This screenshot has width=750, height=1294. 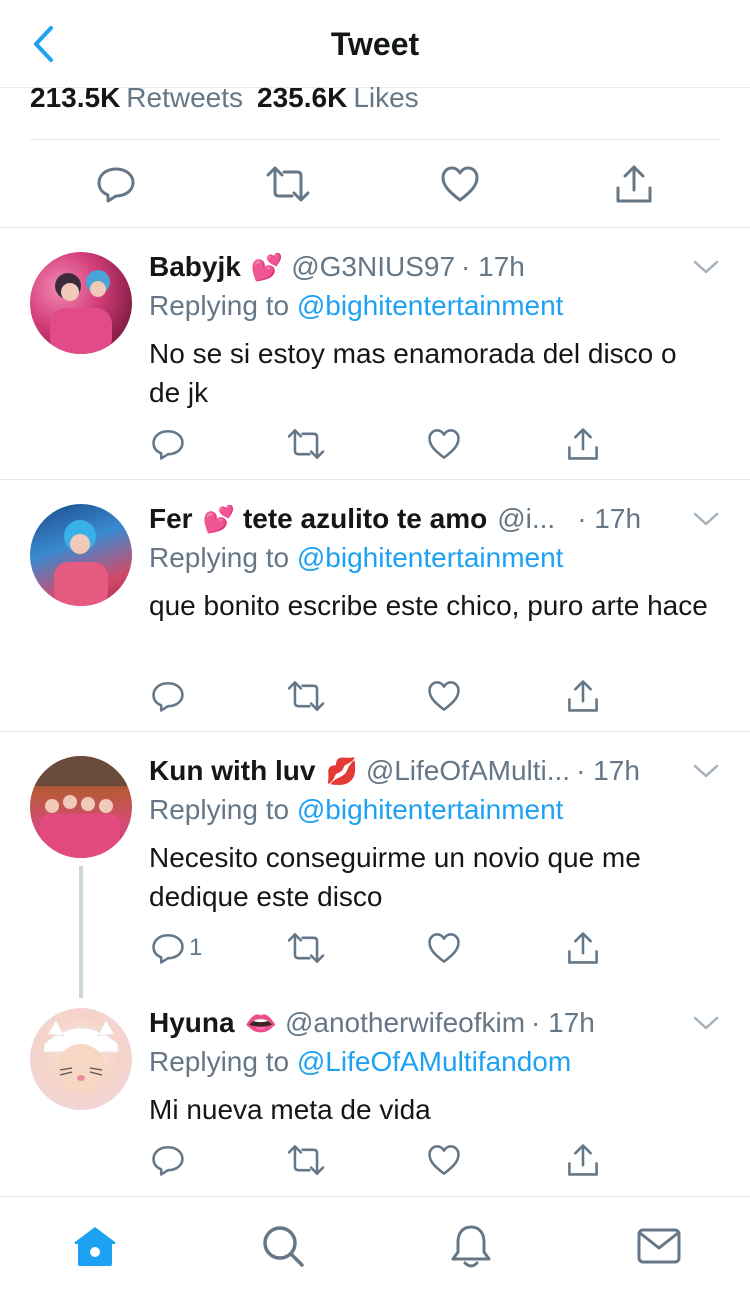 I want to click on home-icon, so click(x=95, y=1246).